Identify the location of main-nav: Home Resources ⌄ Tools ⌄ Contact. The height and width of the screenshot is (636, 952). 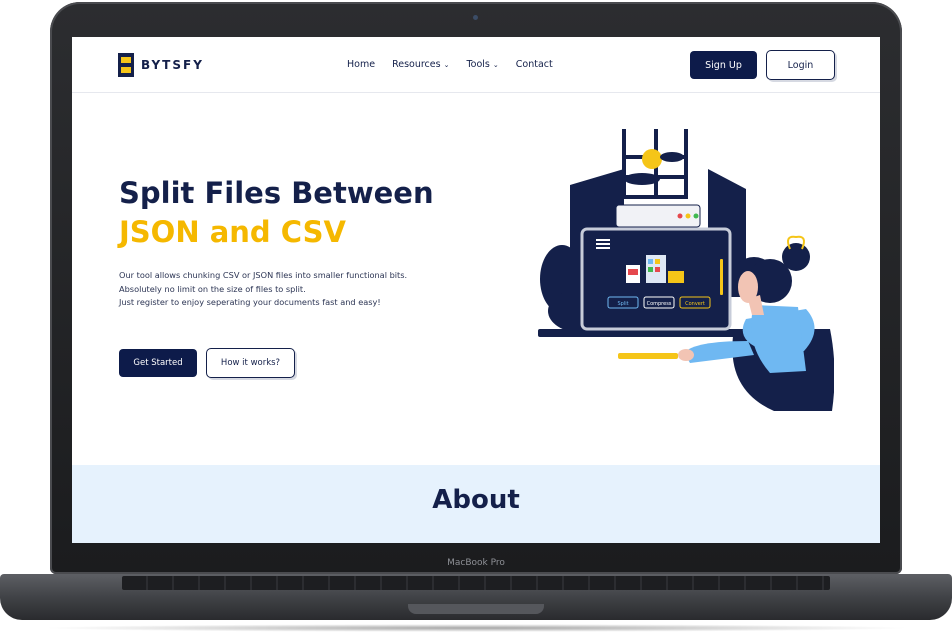
(450, 64).